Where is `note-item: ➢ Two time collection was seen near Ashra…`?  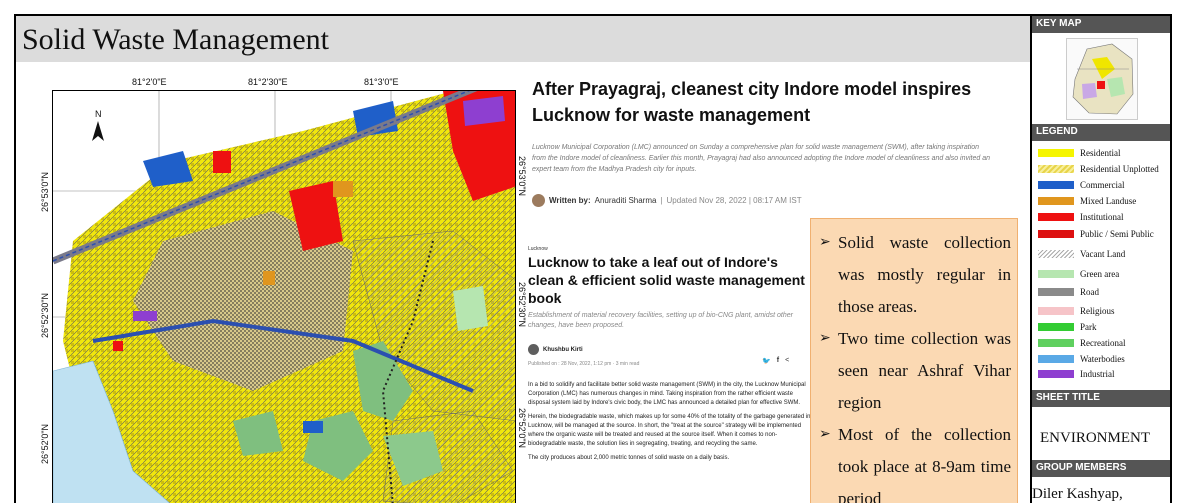
note-item: ➢ Two time collection was seen near Ashra… is located at coordinates (915, 371).